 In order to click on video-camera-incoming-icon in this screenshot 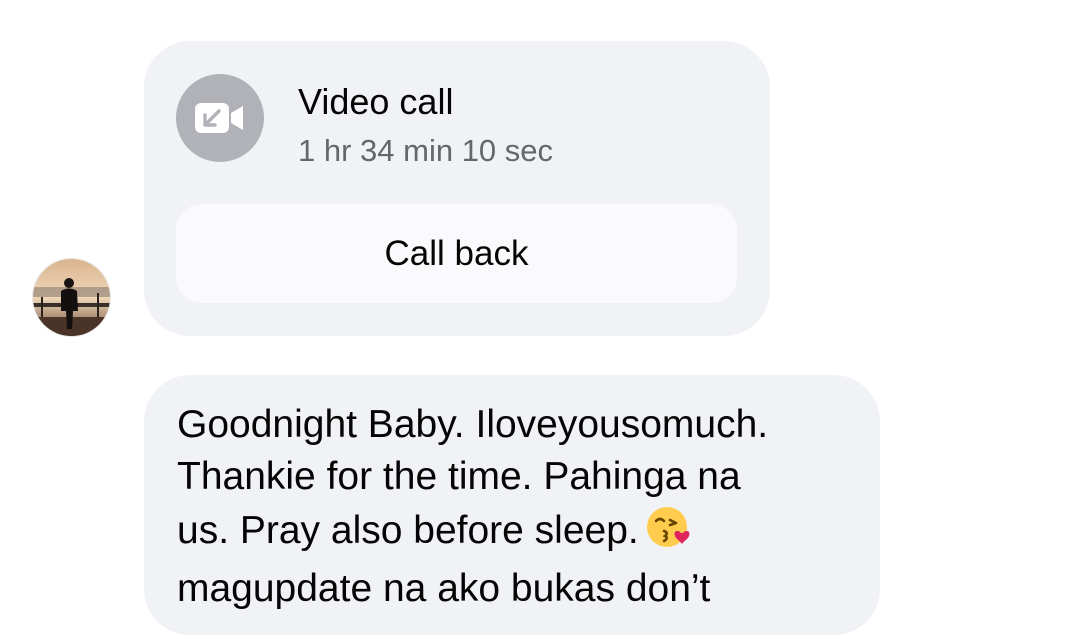, I will do `click(220, 118)`.